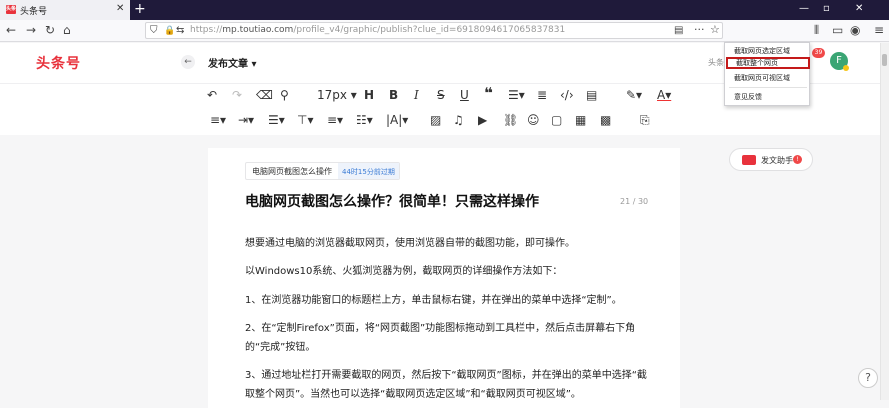 This screenshot has height=408, width=889. I want to click on scrollbar-thumb, so click(884, 60).